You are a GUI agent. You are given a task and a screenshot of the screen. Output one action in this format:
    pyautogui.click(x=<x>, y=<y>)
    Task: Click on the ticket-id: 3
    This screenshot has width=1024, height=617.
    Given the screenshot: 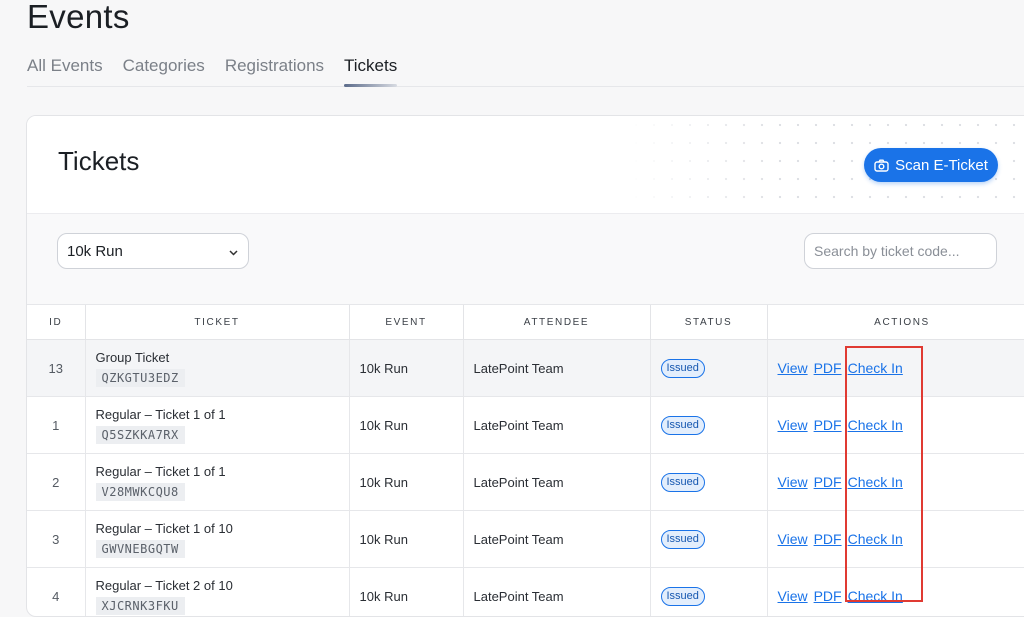 What is the action you would take?
    pyautogui.click(x=56, y=539)
    